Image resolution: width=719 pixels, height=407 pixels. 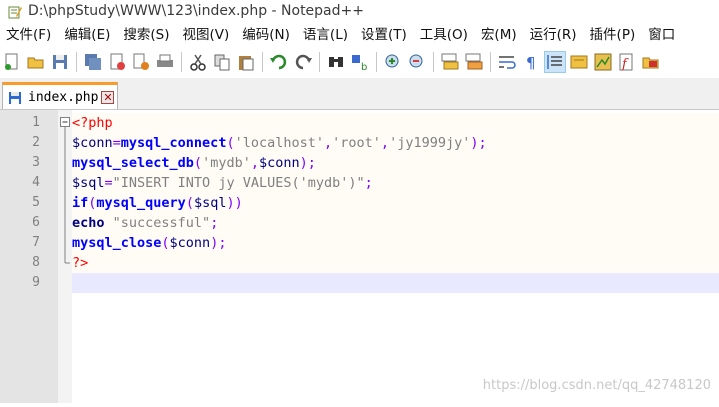 What do you see at coordinates (603, 62) in the screenshot?
I see `doc-map-icon` at bounding box center [603, 62].